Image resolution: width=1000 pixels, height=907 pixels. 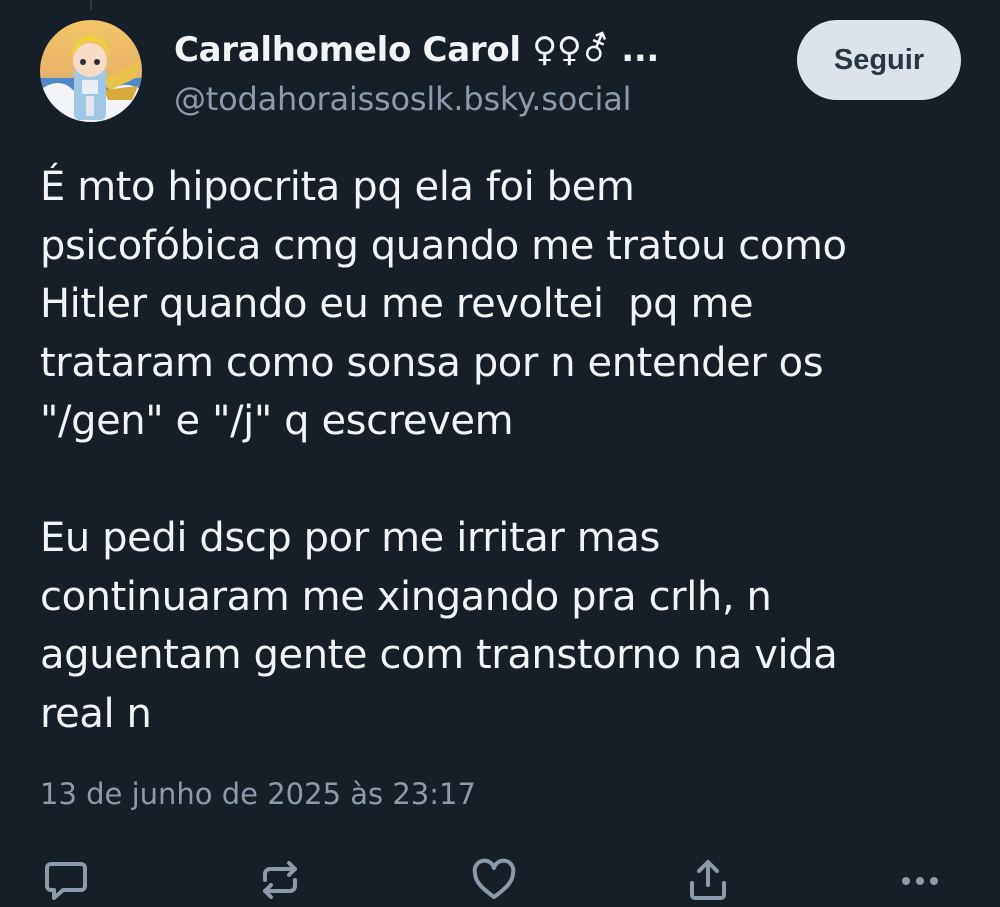 What do you see at coordinates (403, 99) in the screenshot?
I see `author-handle: @todahoraissoslk.bsky.social` at bounding box center [403, 99].